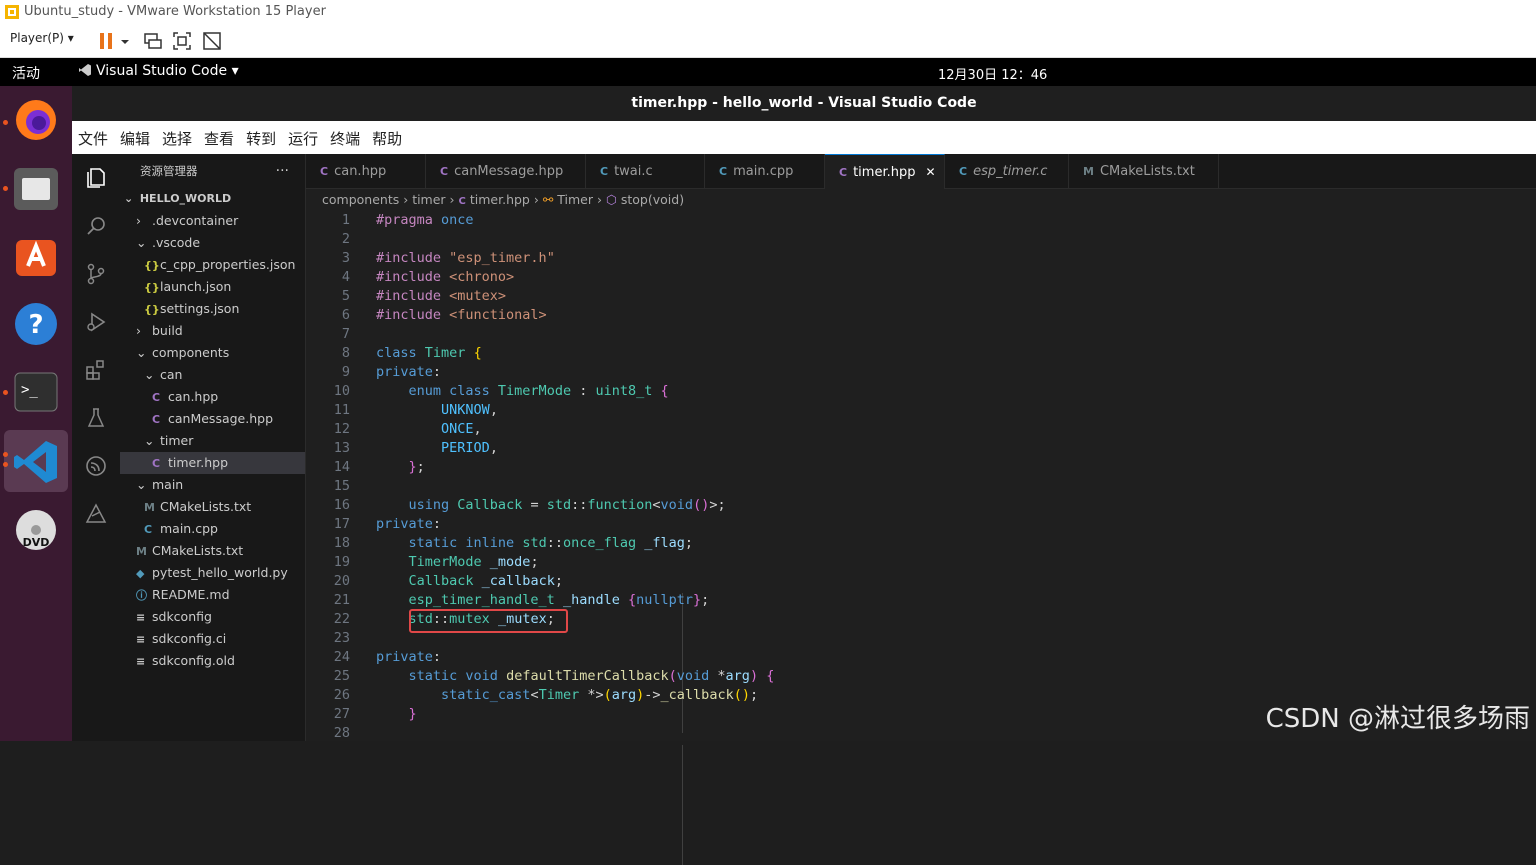  Describe the element at coordinates (551, 505) in the screenshot. I see `code-line: using Callback = std::function<void()>;` at that location.